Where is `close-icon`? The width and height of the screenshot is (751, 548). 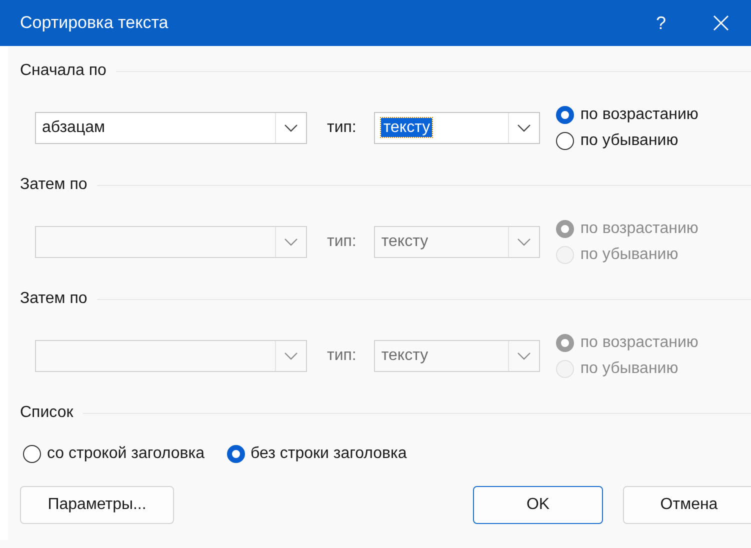
close-icon is located at coordinates (721, 23).